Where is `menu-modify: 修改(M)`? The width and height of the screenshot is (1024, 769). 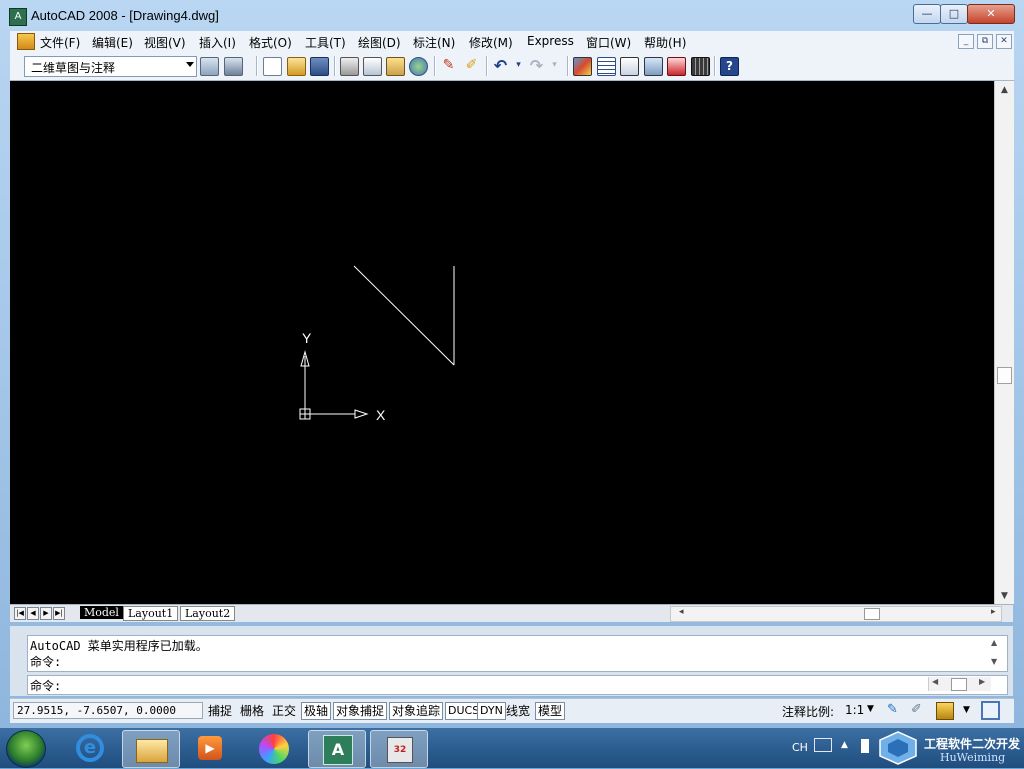
menu-modify: 修改(M) is located at coordinates (491, 42).